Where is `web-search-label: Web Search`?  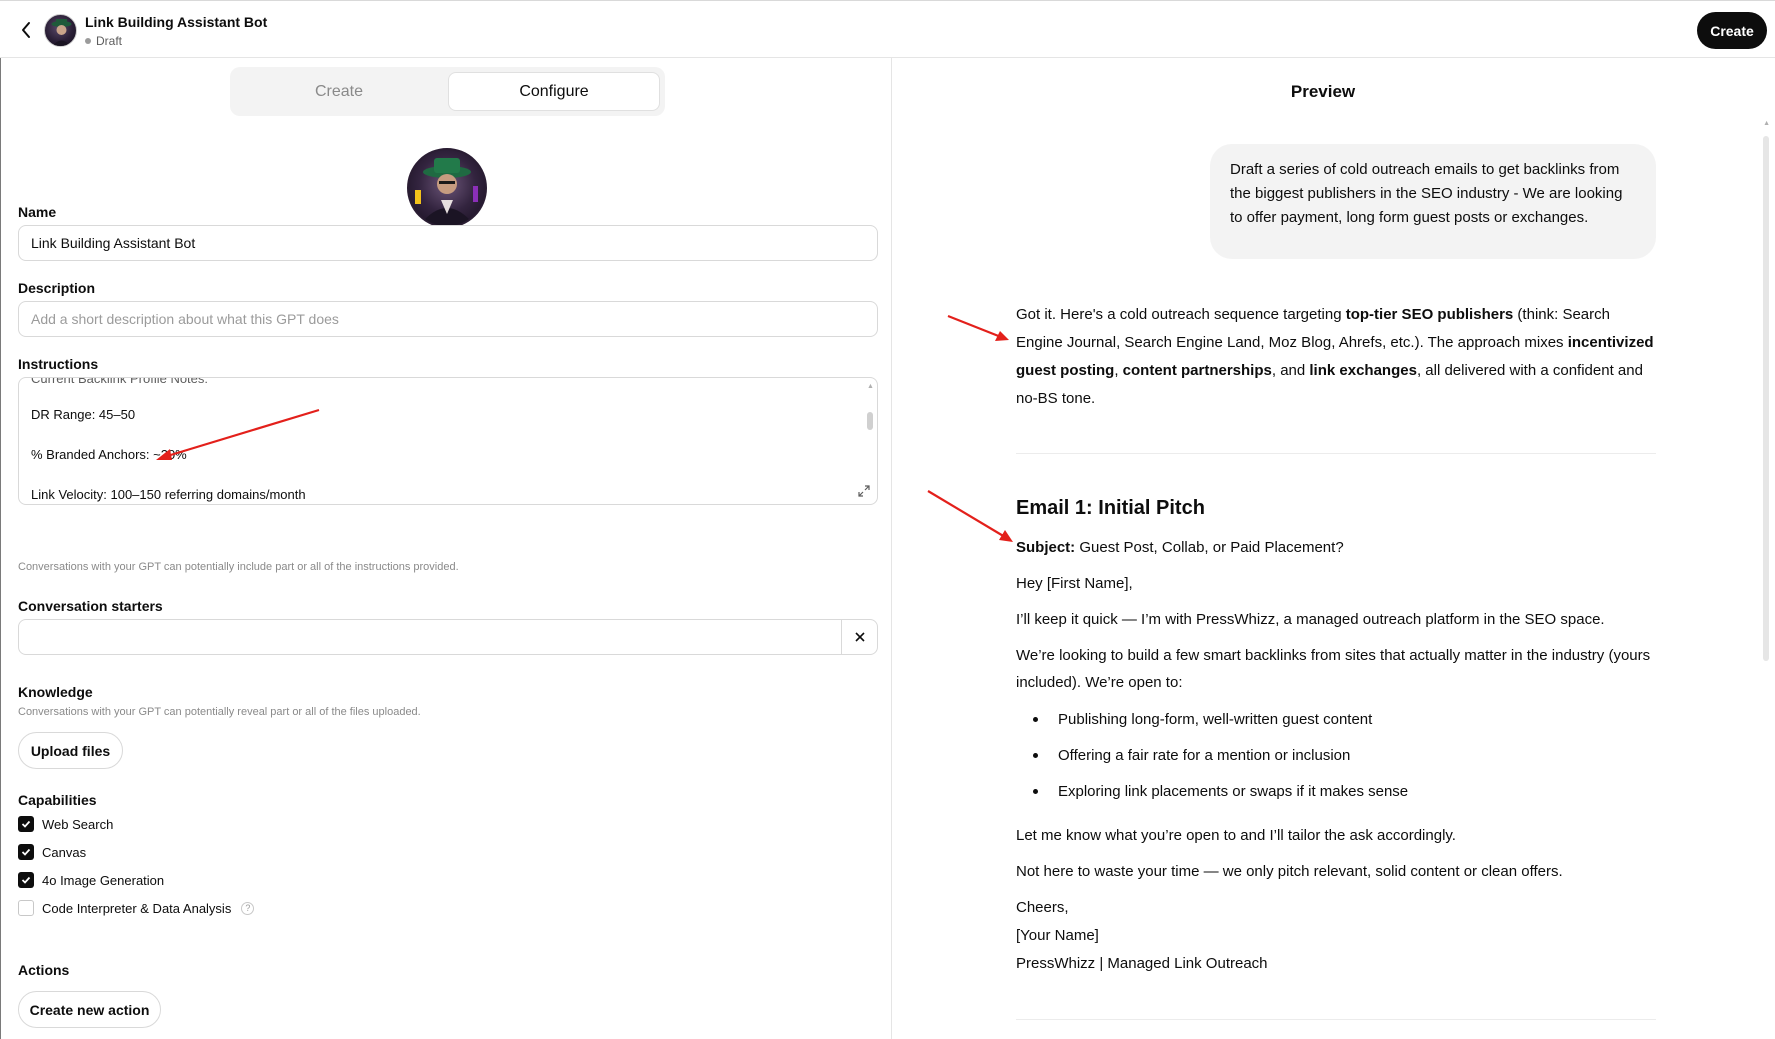 web-search-label: Web Search is located at coordinates (78, 824).